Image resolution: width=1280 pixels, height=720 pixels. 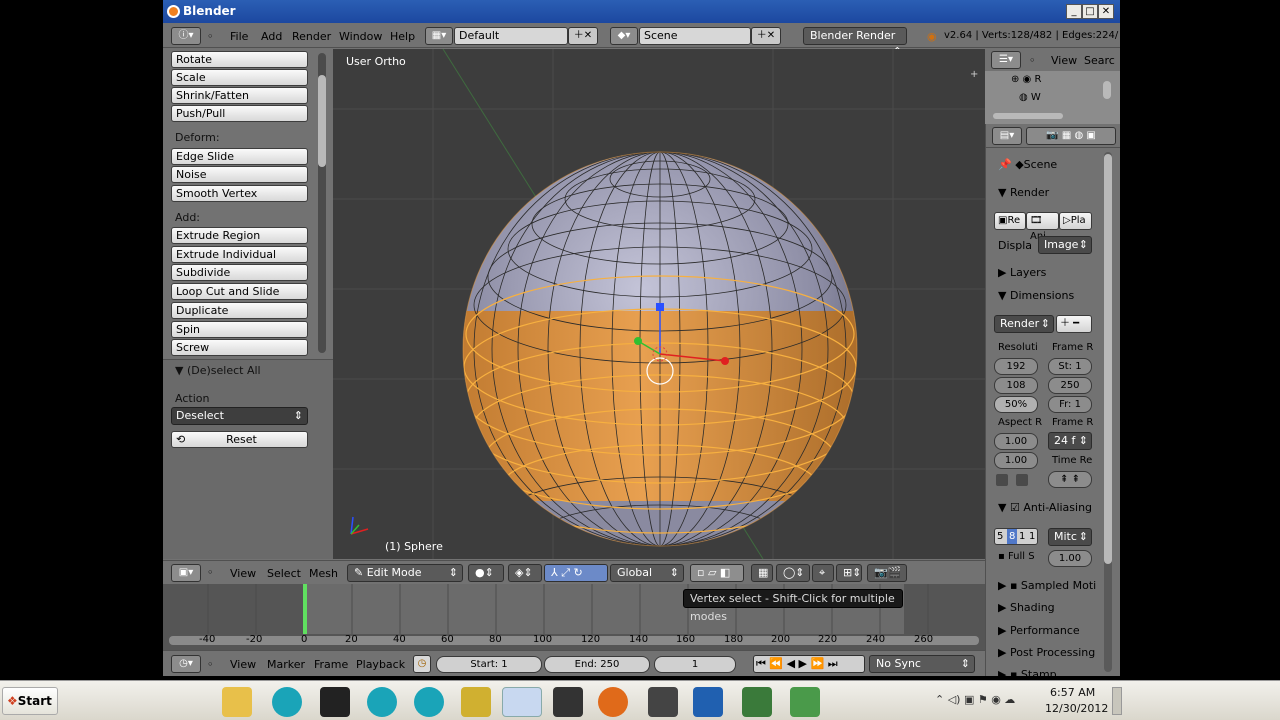 I want to click on scene-name-field: Scene, so click(x=695, y=36).